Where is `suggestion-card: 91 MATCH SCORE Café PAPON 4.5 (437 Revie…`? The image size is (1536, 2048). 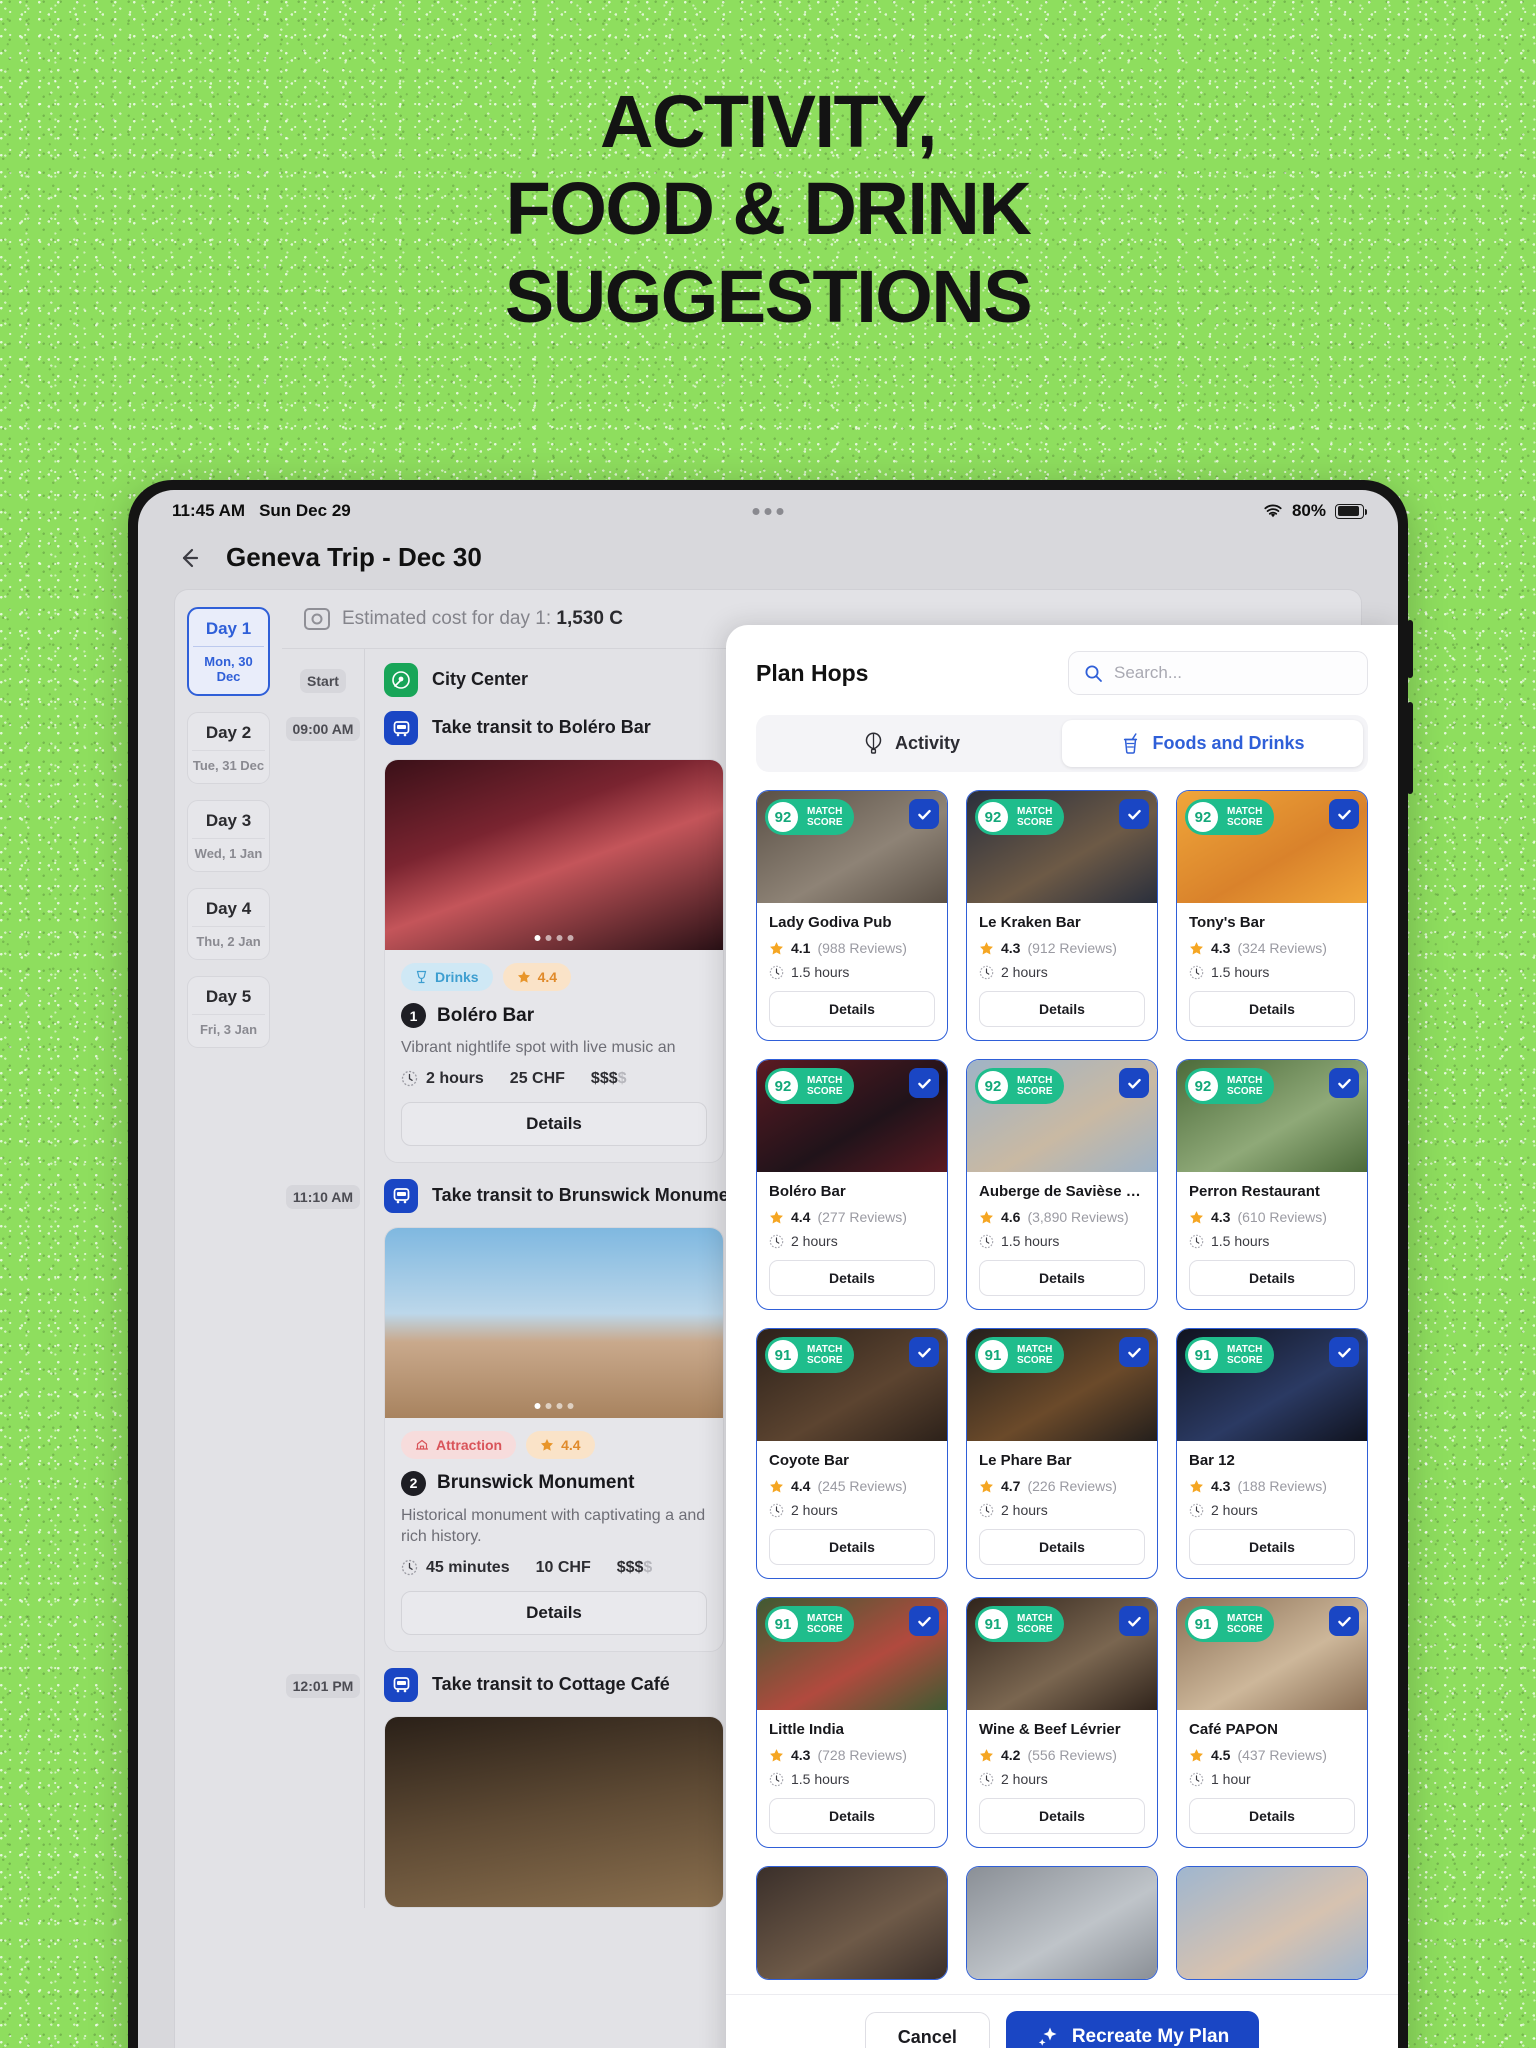 suggestion-card: 91 MATCH SCORE Café PAPON 4.5 (437 Revie… is located at coordinates (1272, 1722).